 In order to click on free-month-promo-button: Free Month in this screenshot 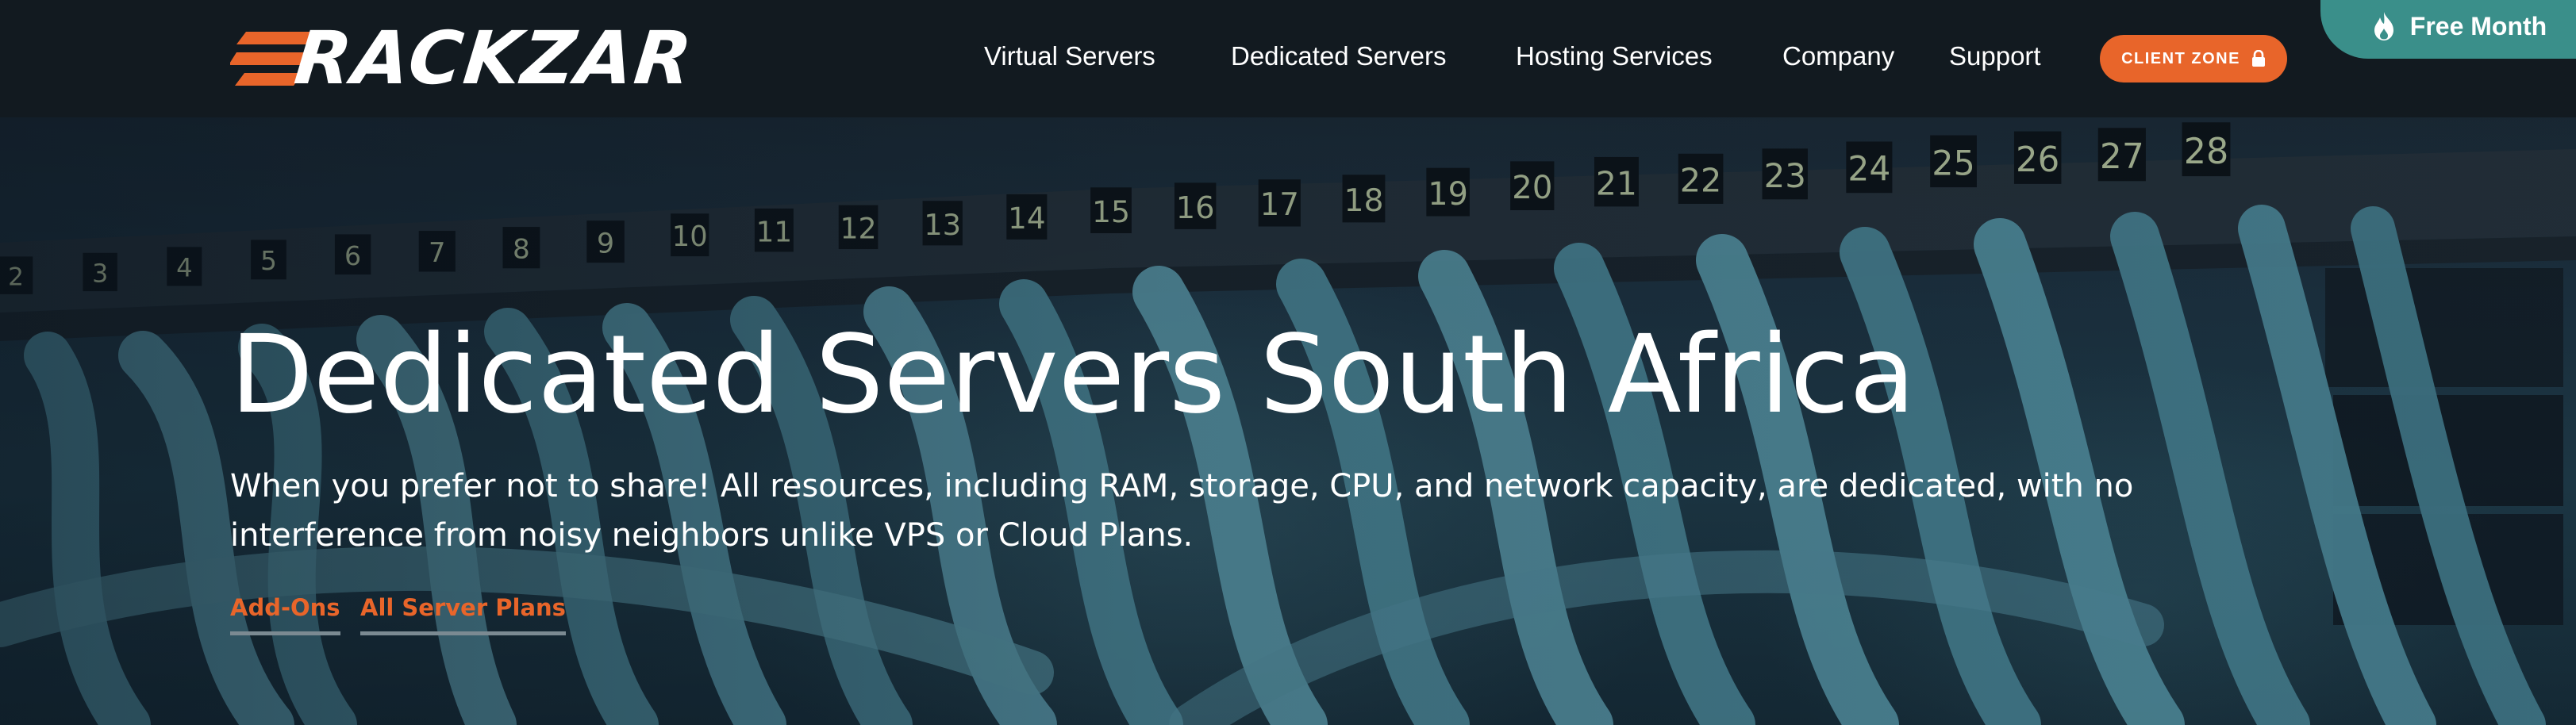, I will do `click(2448, 30)`.